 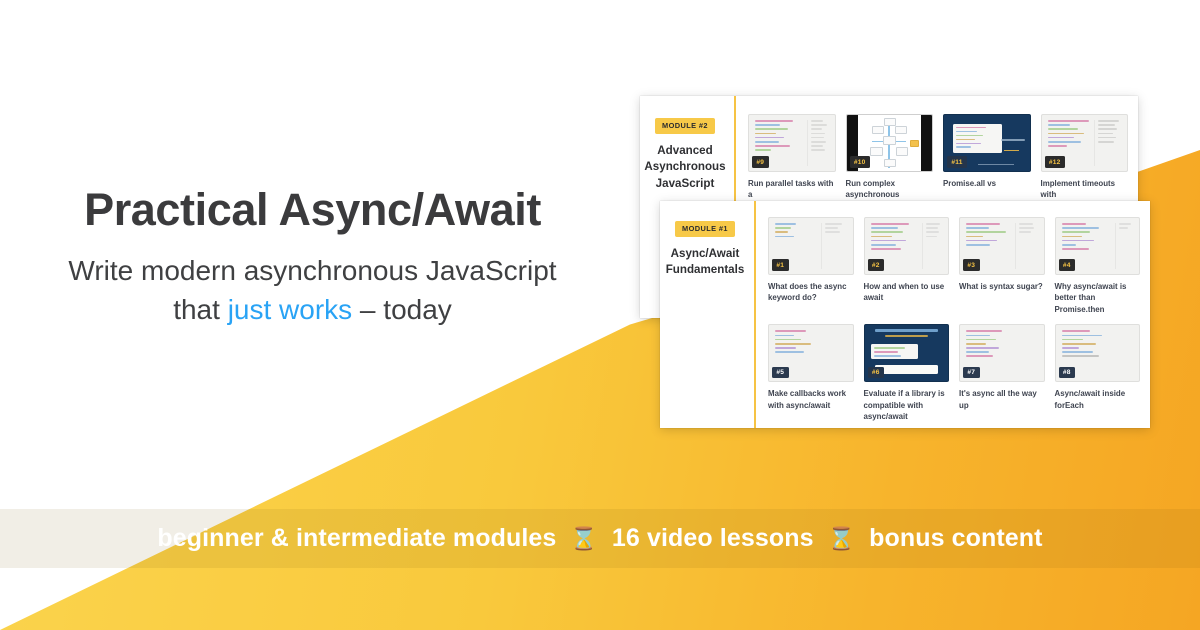 What do you see at coordinates (1067, 265) in the screenshot?
I see `lesson-number-badge: #4` at bounding box center [1067, 265].